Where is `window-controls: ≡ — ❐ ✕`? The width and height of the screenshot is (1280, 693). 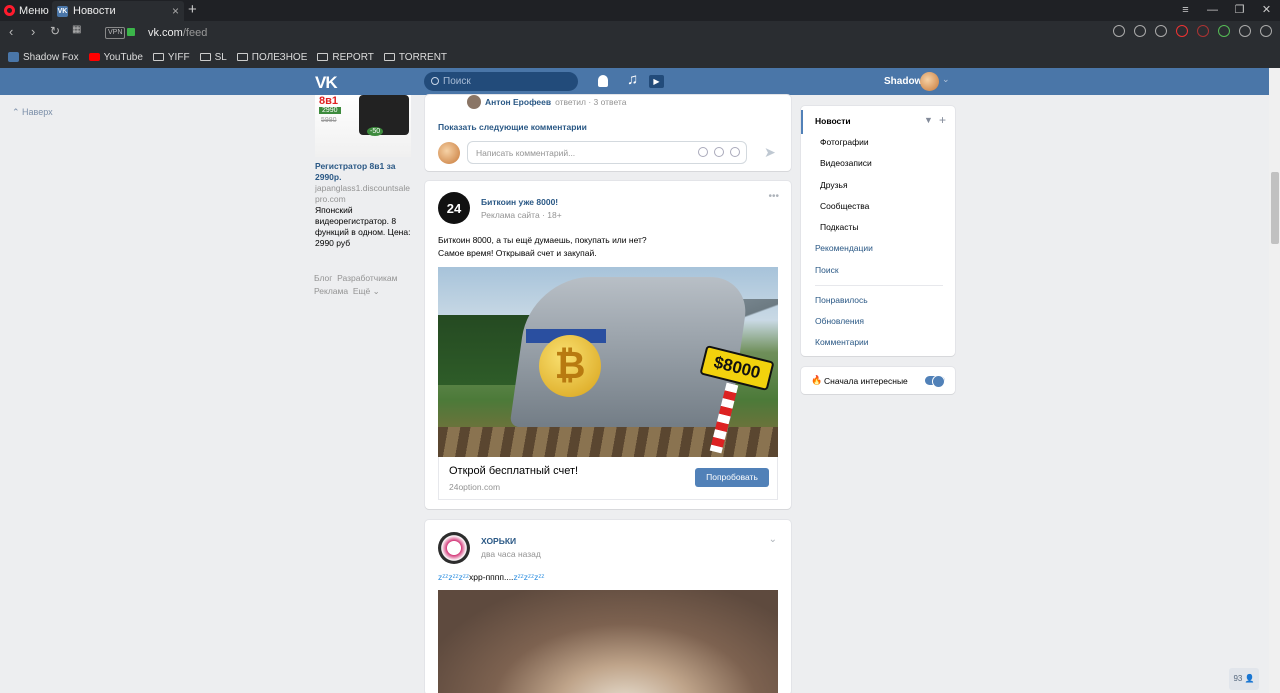
window-controls: ≡ — ❐ ✕ is located at coordinates (1226, 10).